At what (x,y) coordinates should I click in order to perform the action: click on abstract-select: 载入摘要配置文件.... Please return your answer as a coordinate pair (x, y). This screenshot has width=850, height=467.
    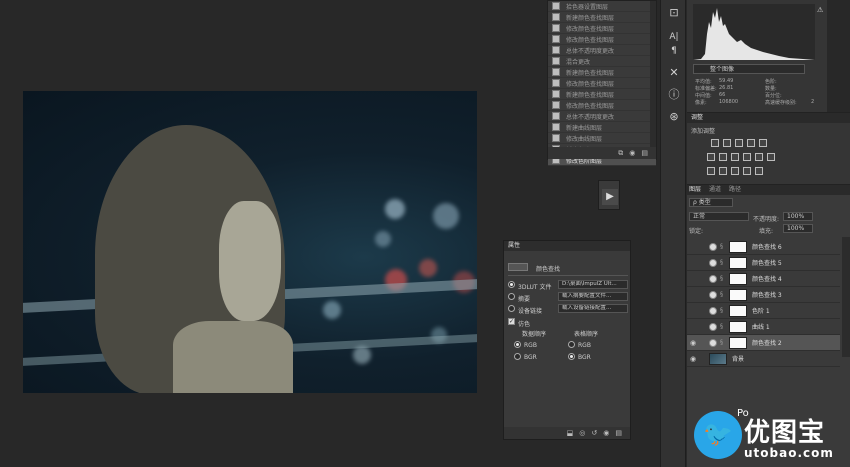
    Looking at the image, I should click on (593, 296).